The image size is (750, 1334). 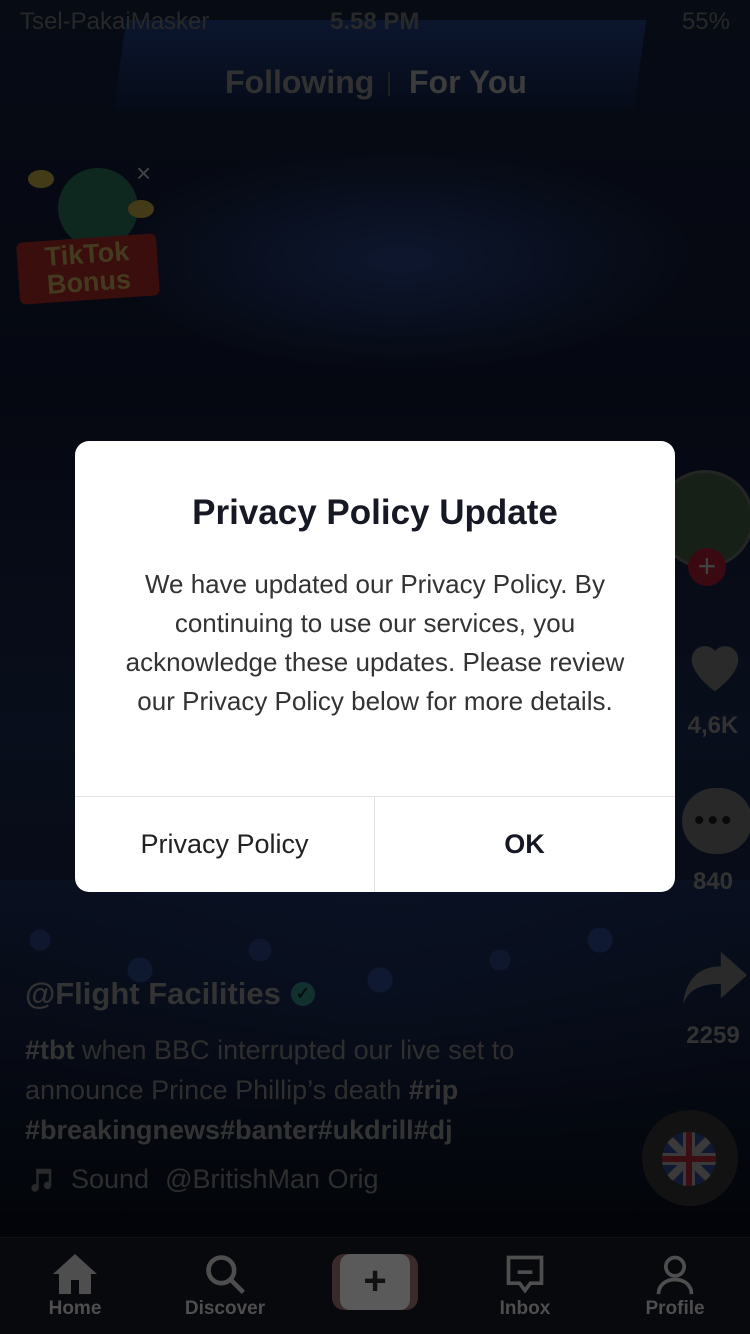 I want to click on home-icon, so click(x=75, y=1274).